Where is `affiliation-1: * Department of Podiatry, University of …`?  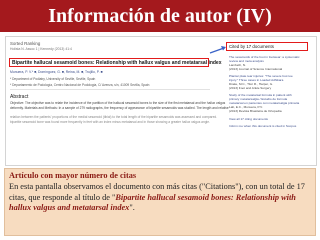
affiliation-1: * Department of Podiatry, University of … is located at coordinates (53, 79).